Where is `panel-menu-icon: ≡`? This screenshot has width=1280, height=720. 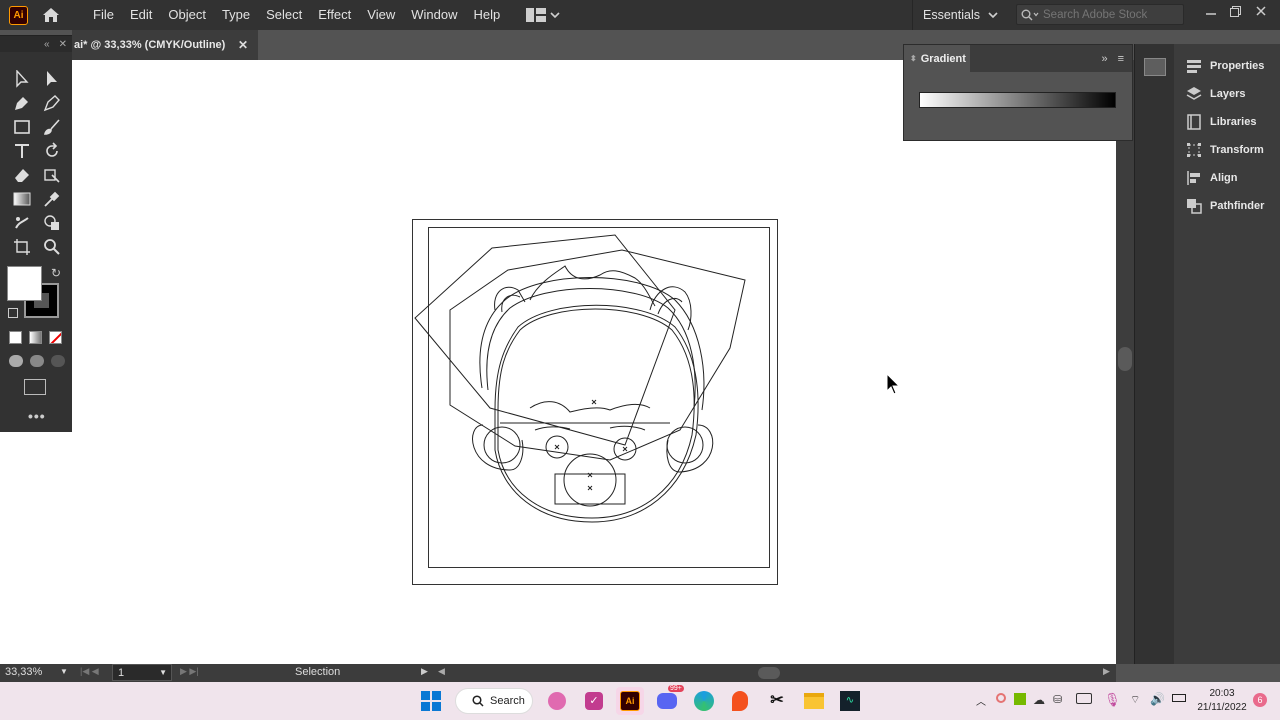
panel-menu-icon: ≡ is located at coordinates (1121, 59).